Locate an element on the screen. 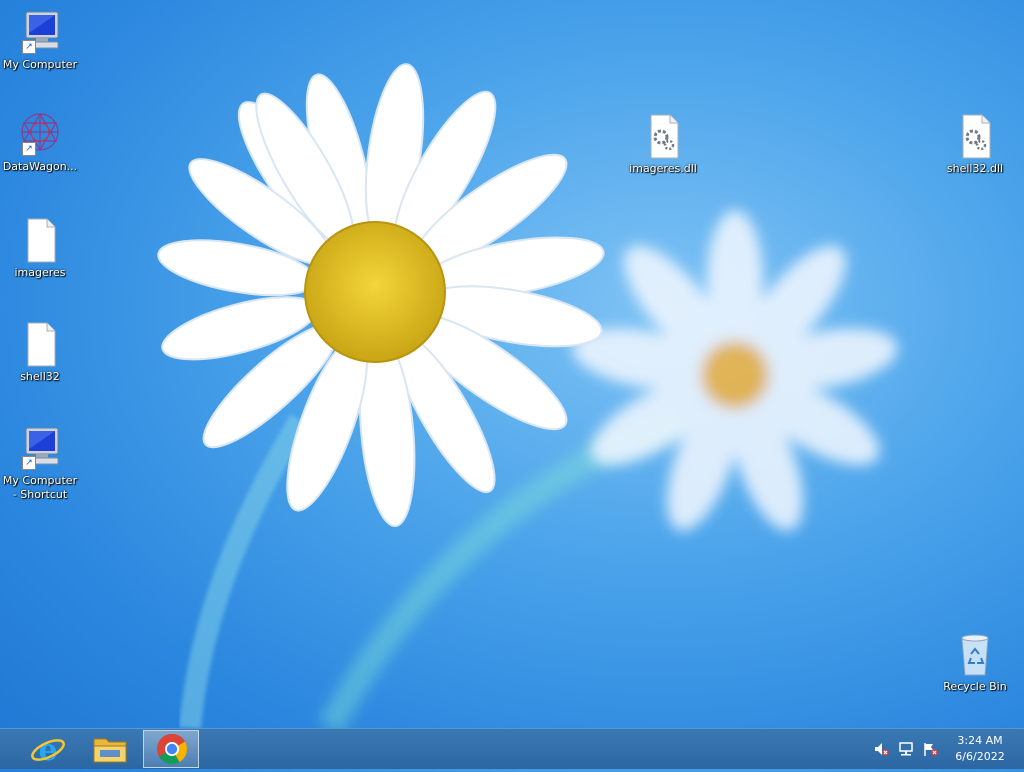 This screenshot has height=772, width=1024. desktop-icon-my-computer: ↗ My Computer is located at coordinates (40, 40).